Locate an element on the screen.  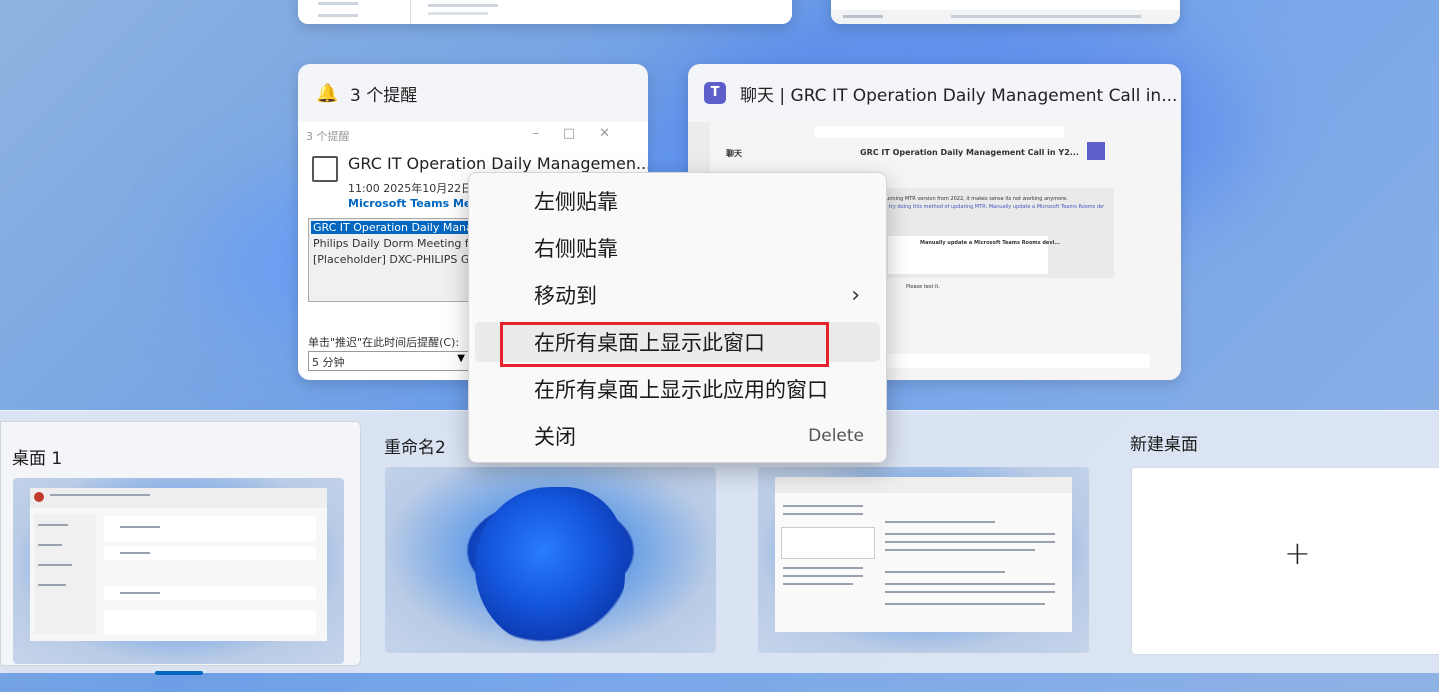
highlight-box is located at coordinates (664, 344).